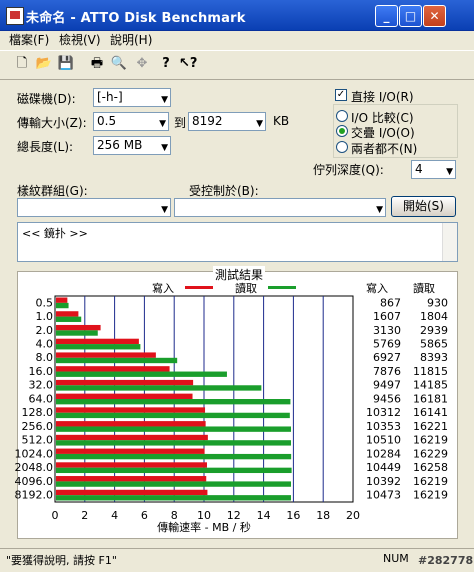  I want to click on category-label: 4096.0, so click(34, 481).